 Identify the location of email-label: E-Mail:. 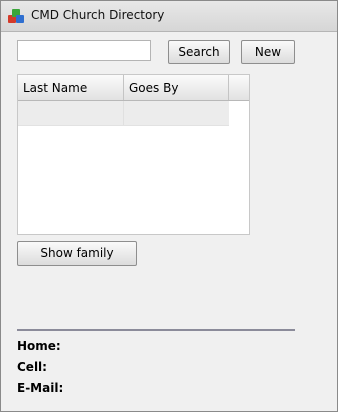
(40, 388).